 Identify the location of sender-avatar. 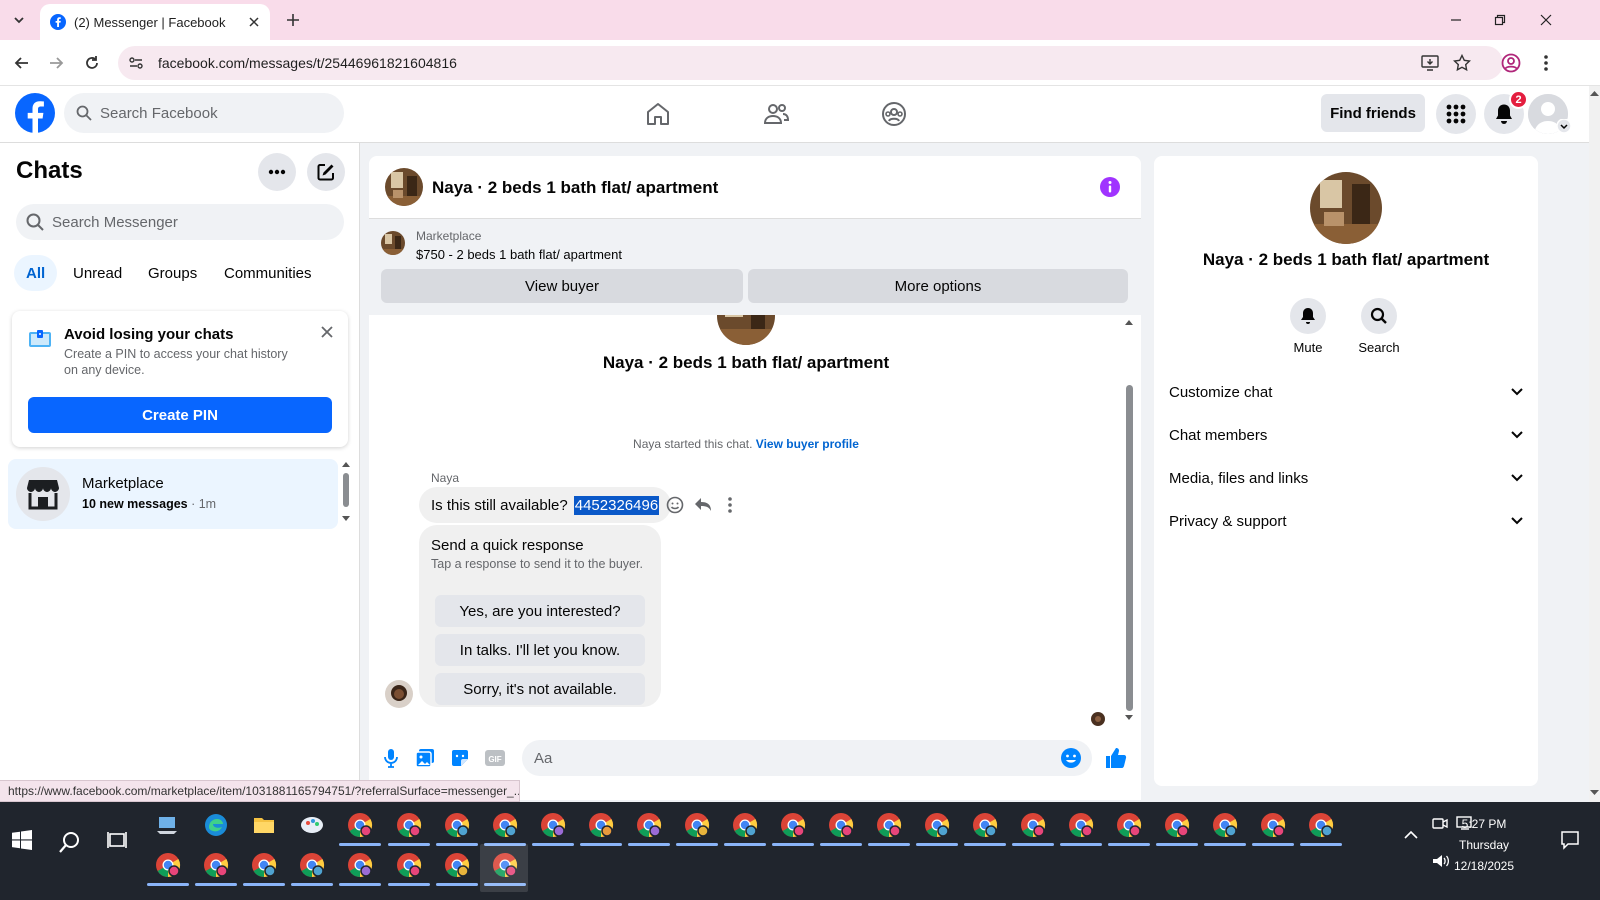
(399, 694).